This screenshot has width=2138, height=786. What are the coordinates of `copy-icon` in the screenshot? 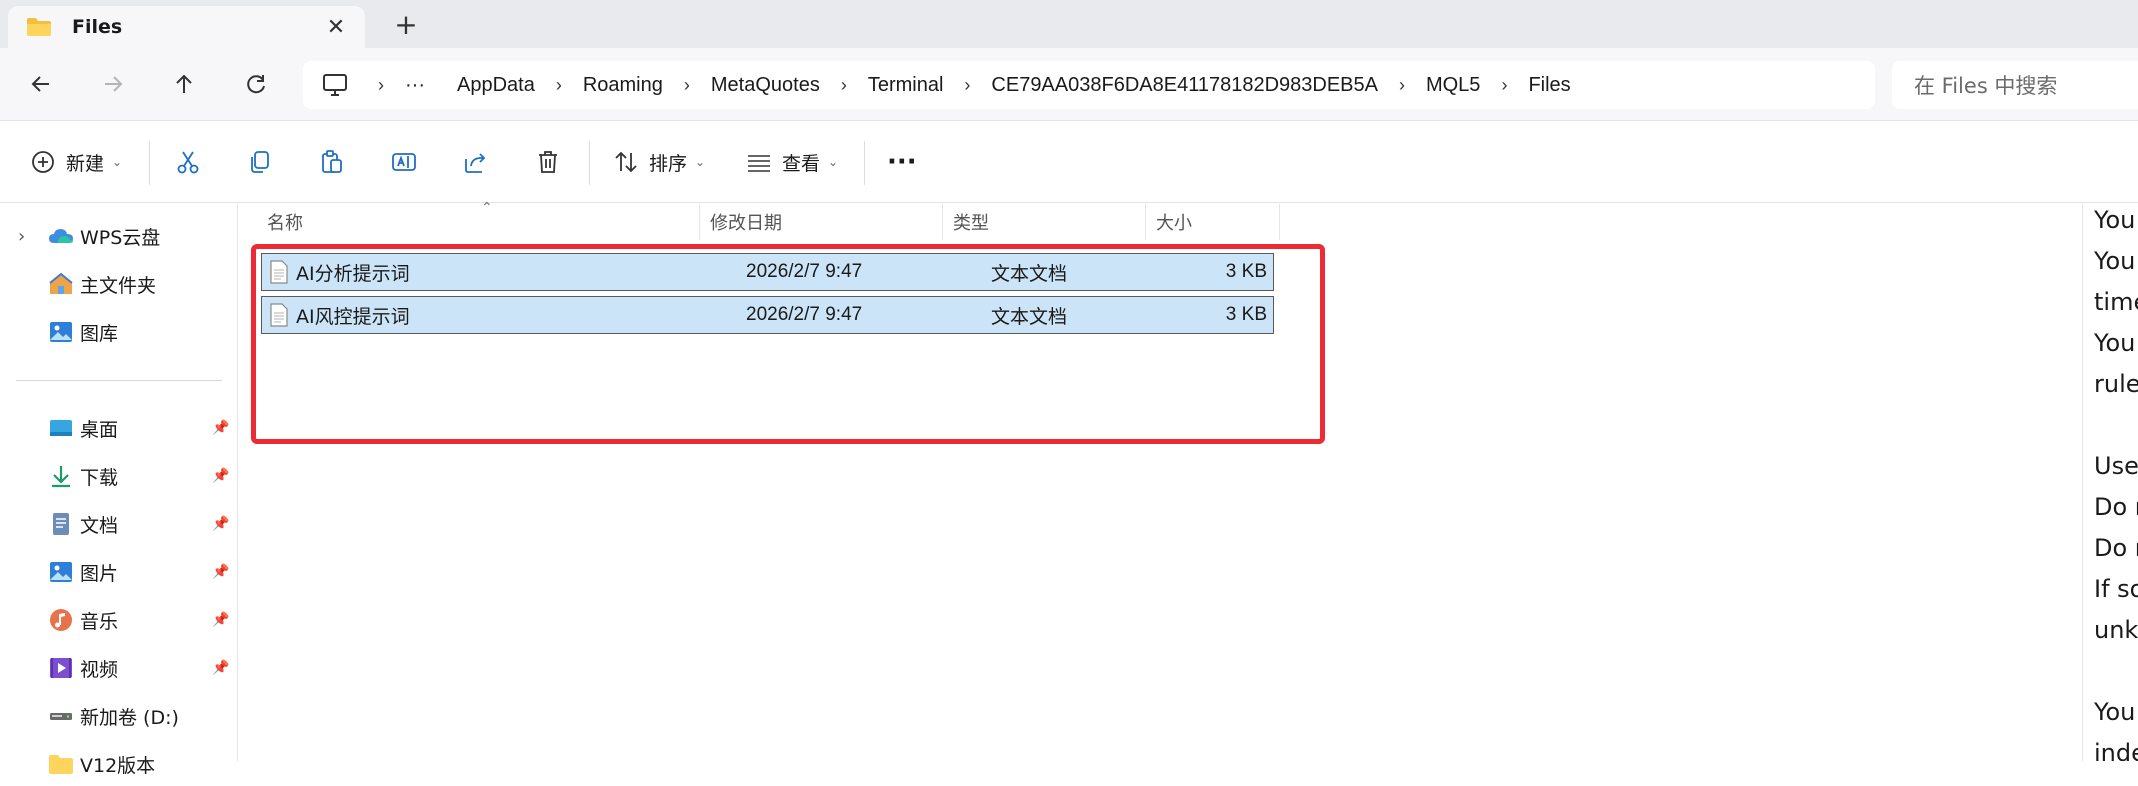 It's located at (260, 162).